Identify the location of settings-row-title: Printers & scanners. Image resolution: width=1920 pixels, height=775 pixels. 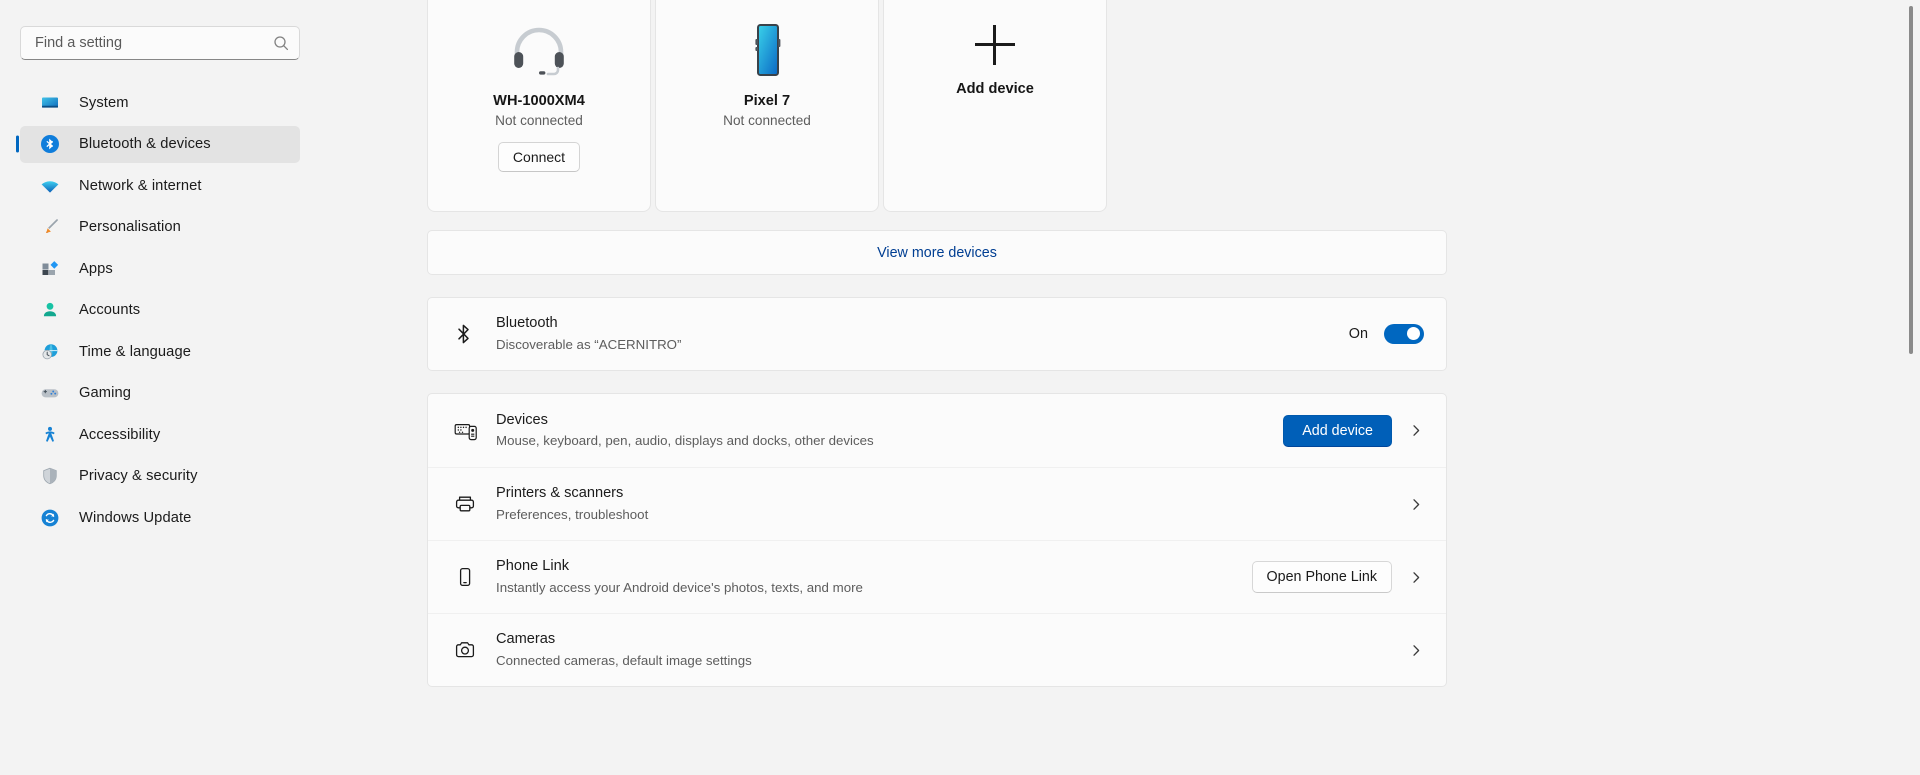
(560, 493).